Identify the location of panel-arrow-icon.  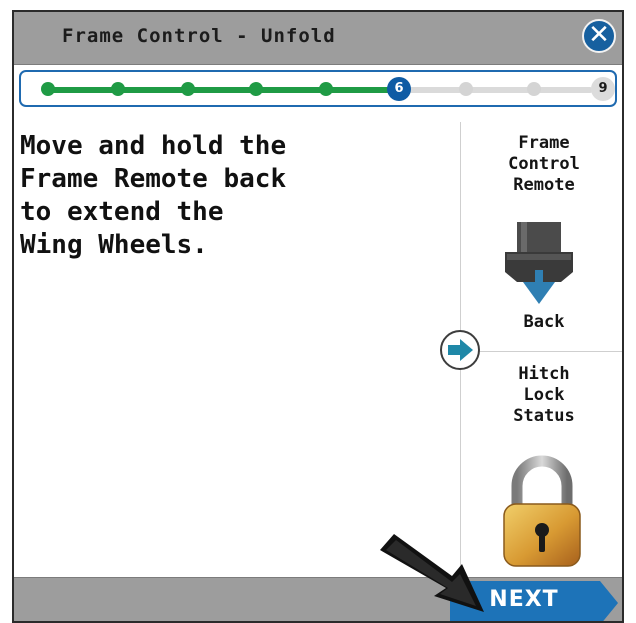
(460, 350).